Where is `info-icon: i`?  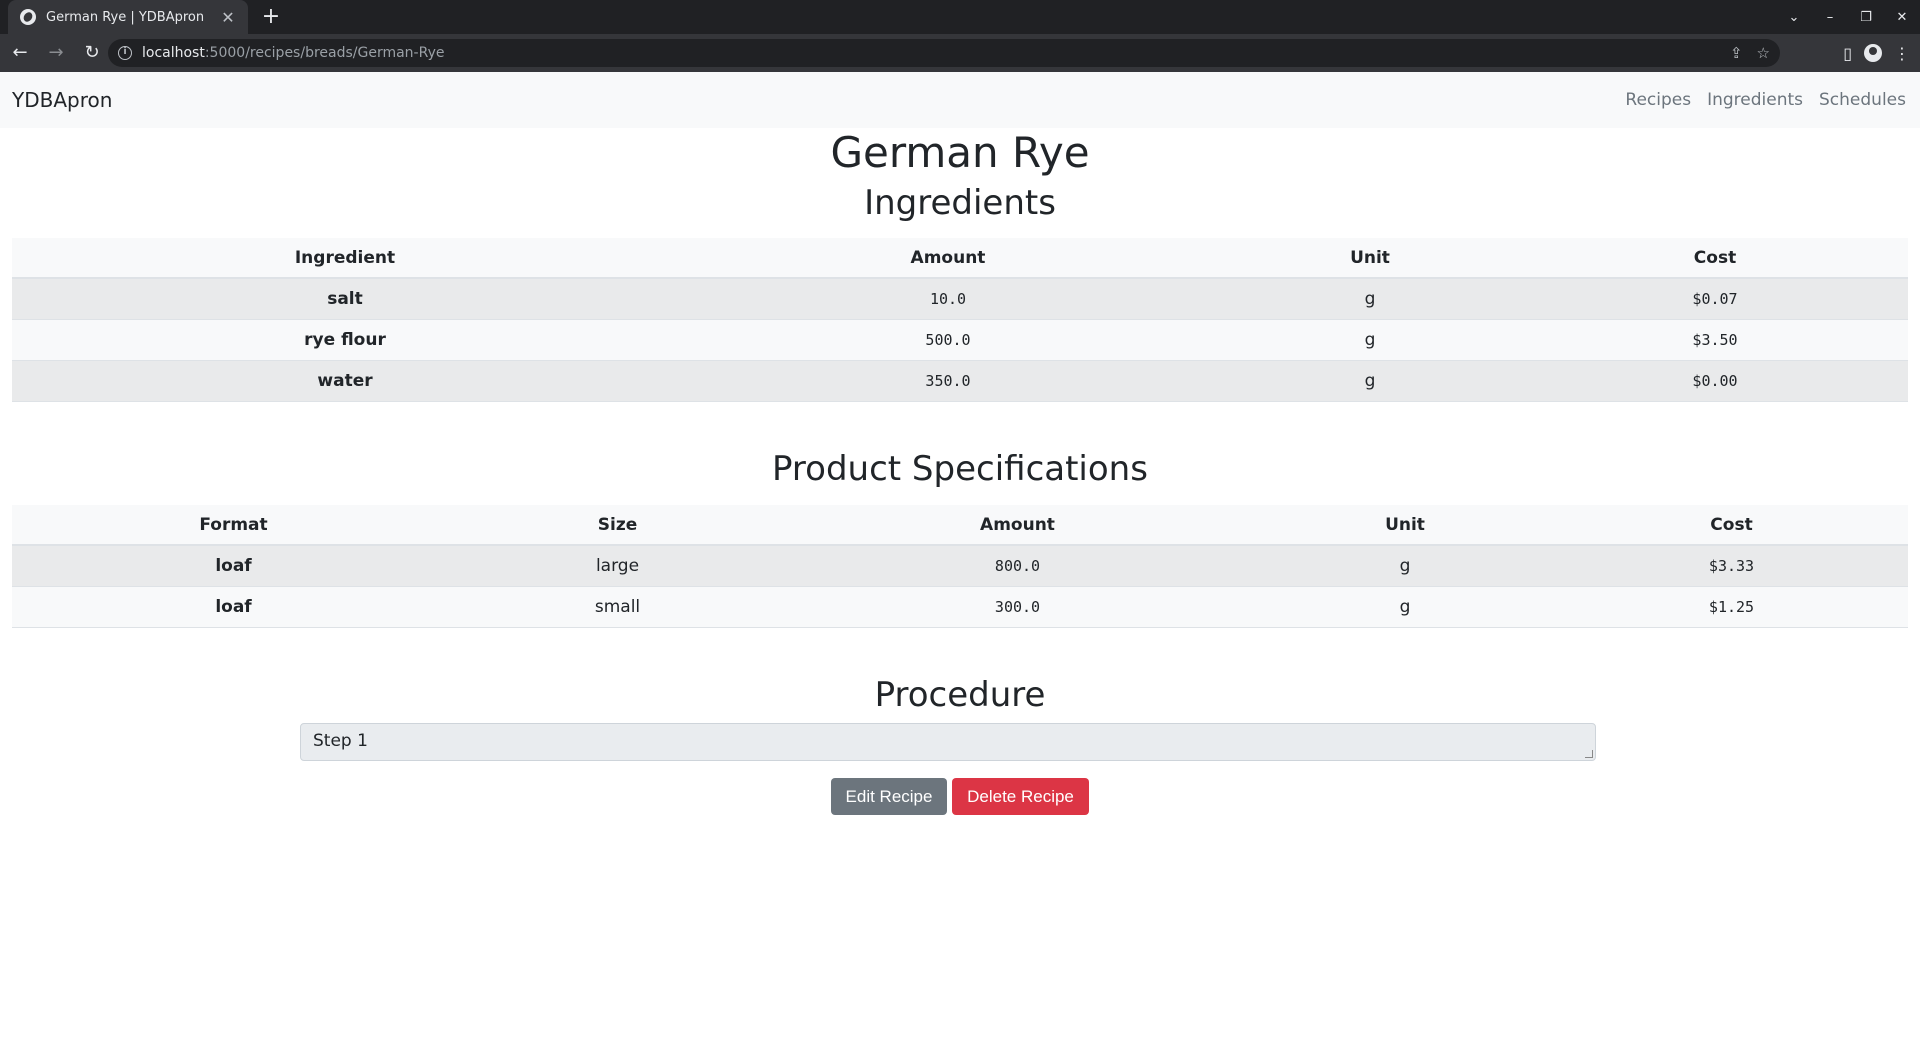
info-icon: i is located at coordinates (125, 53).